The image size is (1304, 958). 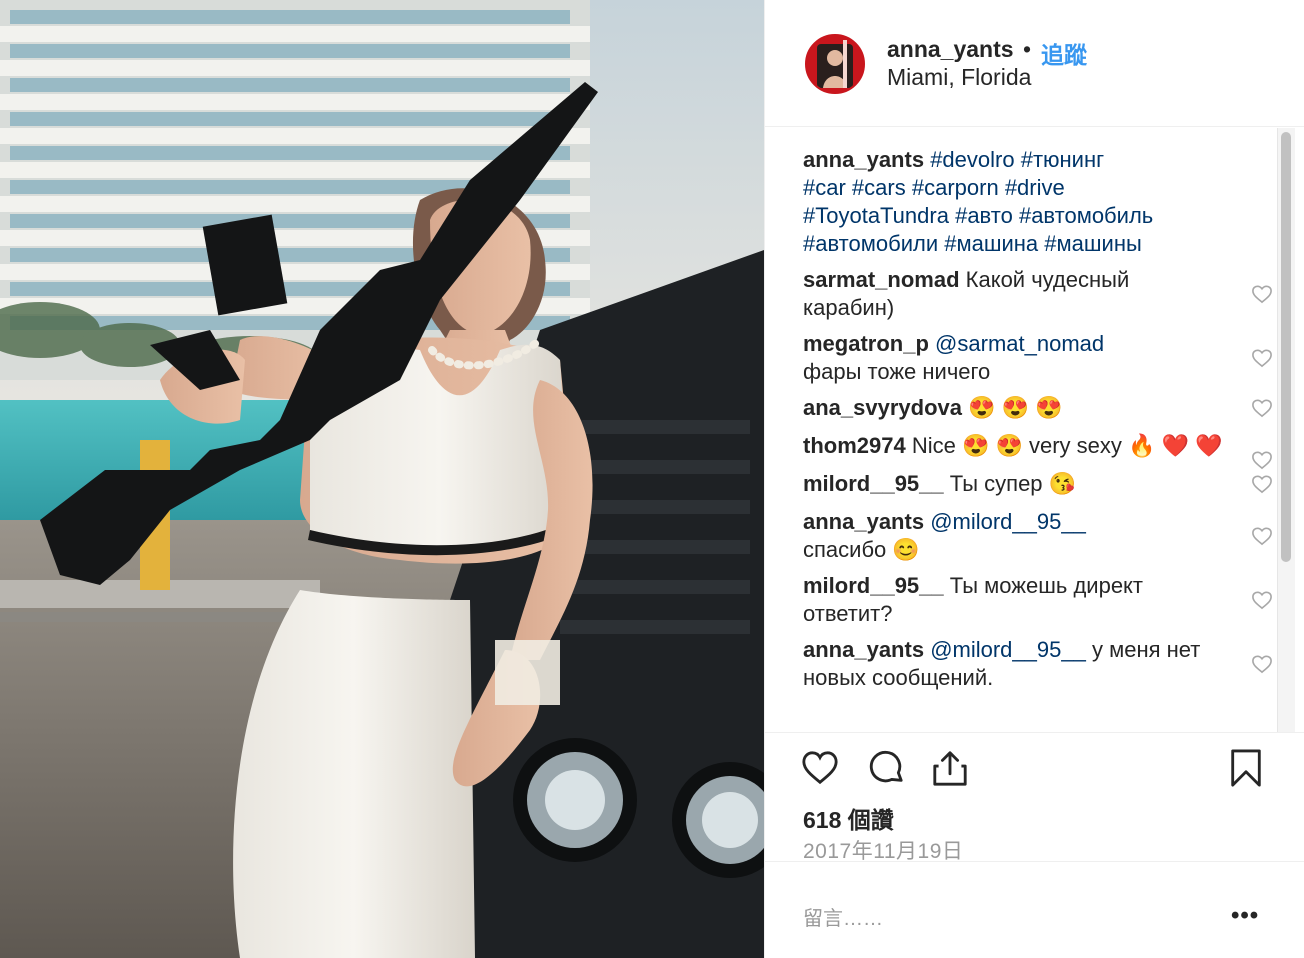 What do you see at coordinates (881, 279) in the screenshot?
I see `comment-username: sarmat_nomad` at bounding box center [881, 279].